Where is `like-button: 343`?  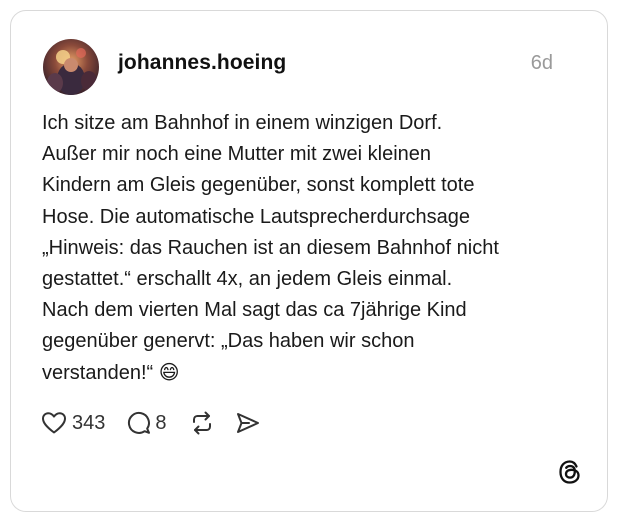
like-button: 343 is located at coordinates (73, 423).